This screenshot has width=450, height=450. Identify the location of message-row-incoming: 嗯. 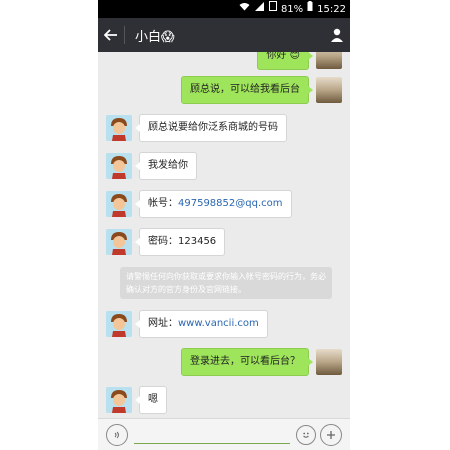
(136, 400).